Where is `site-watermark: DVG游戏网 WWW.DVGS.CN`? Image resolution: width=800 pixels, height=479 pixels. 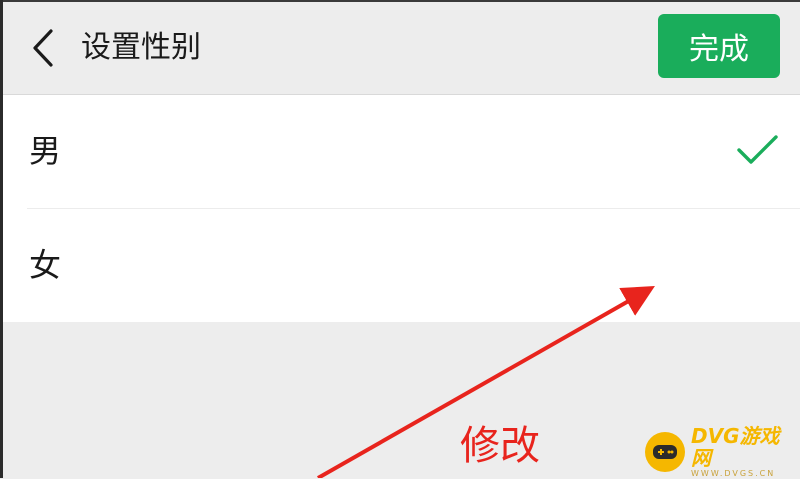
site-watermark: DVG游戏网 WWW.DVGS.CN is located at coordinates (721, 451).